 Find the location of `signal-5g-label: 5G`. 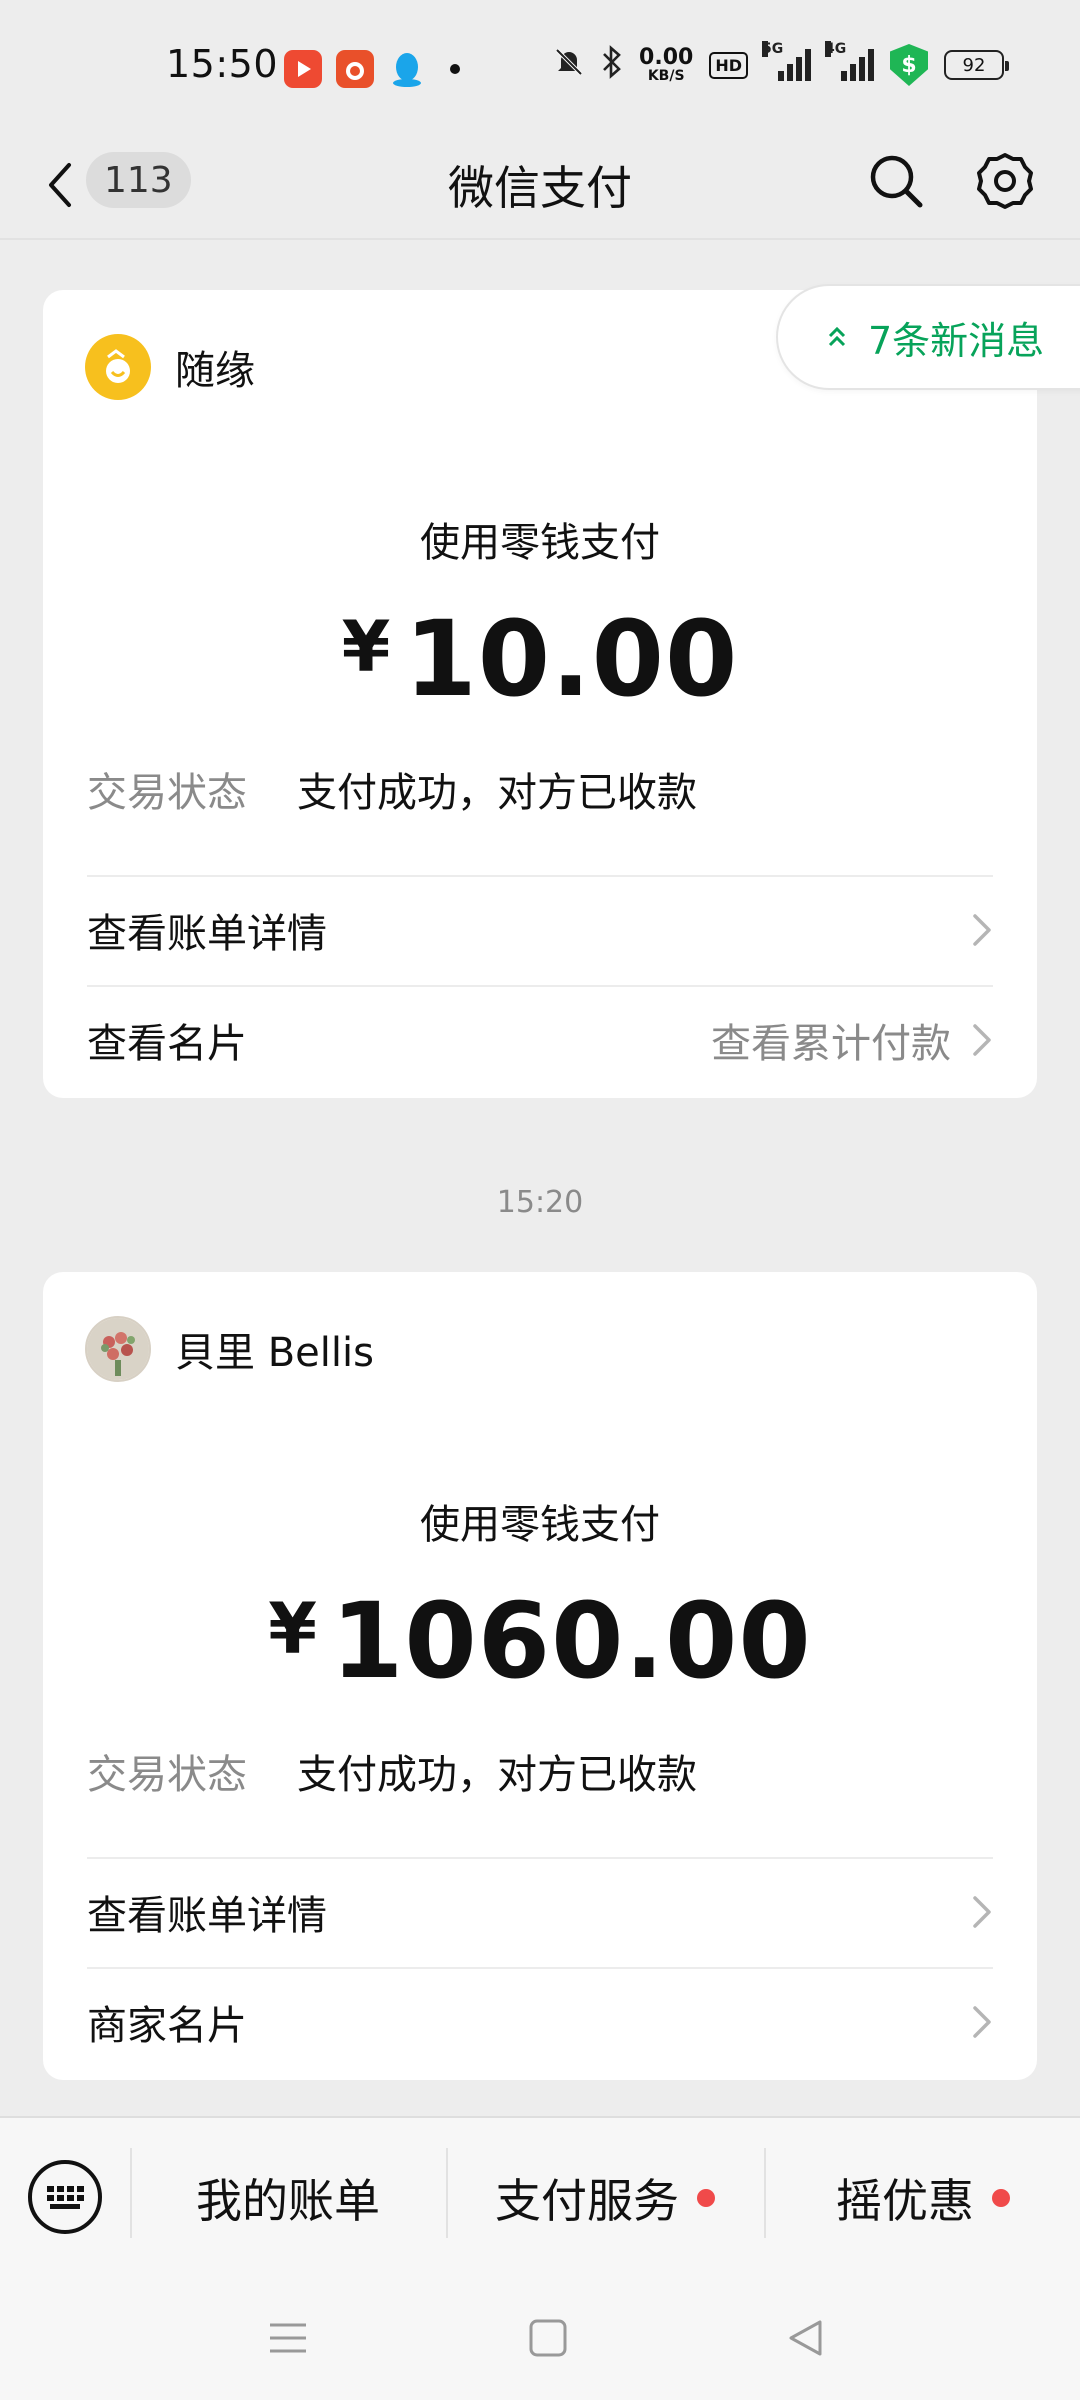

signal-5g-label: 5G is located at coordinates (773, 49).